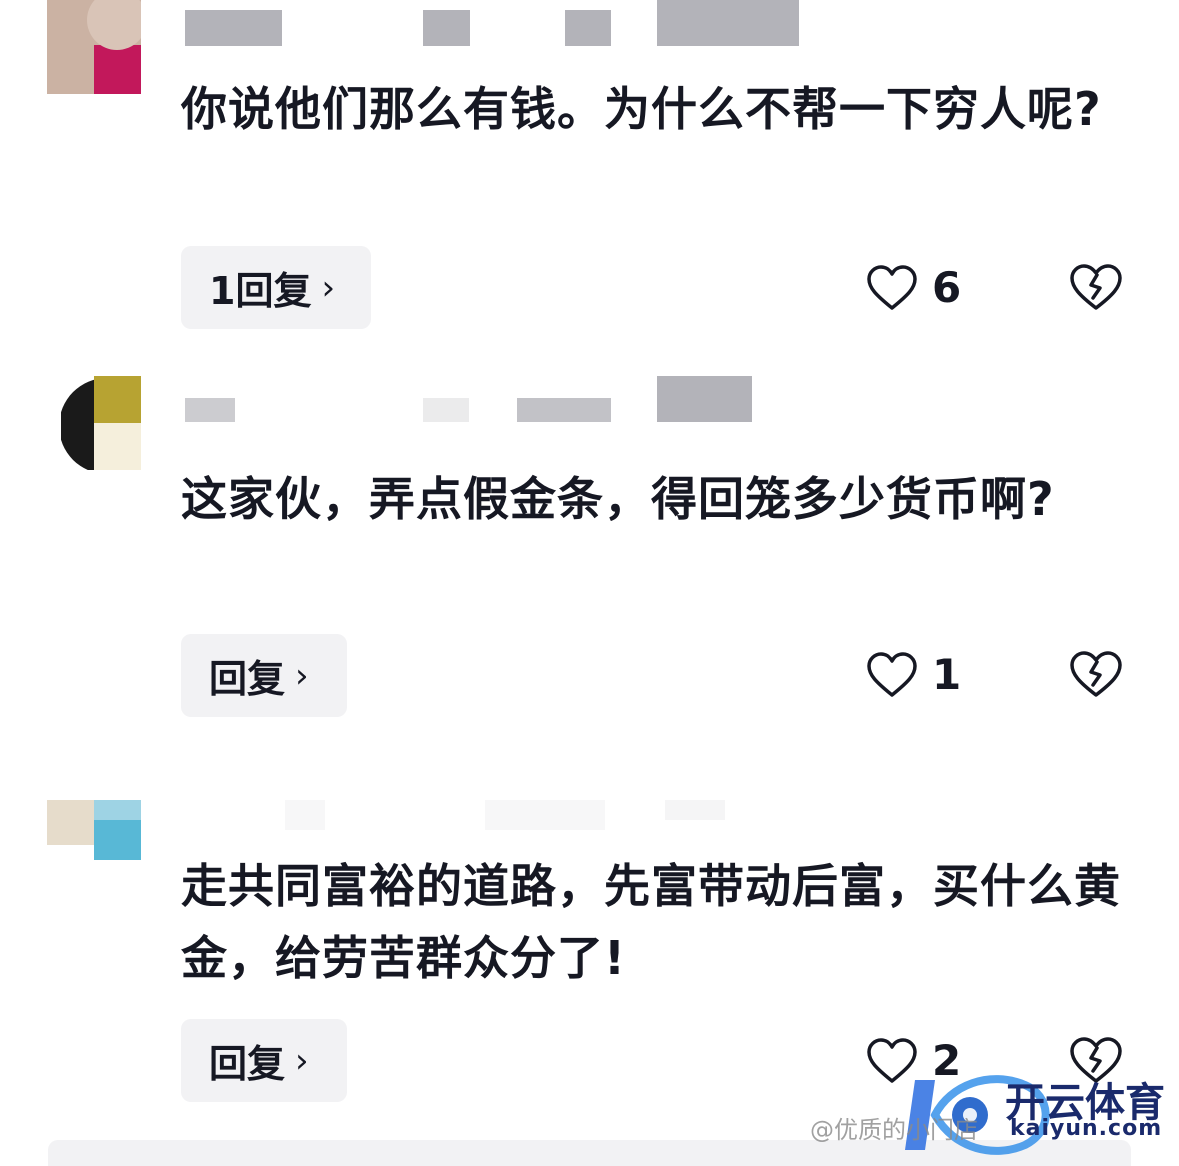 This screenshot has height=1166, width=1179. I want to click on like-button: 1, so click(913, 674).